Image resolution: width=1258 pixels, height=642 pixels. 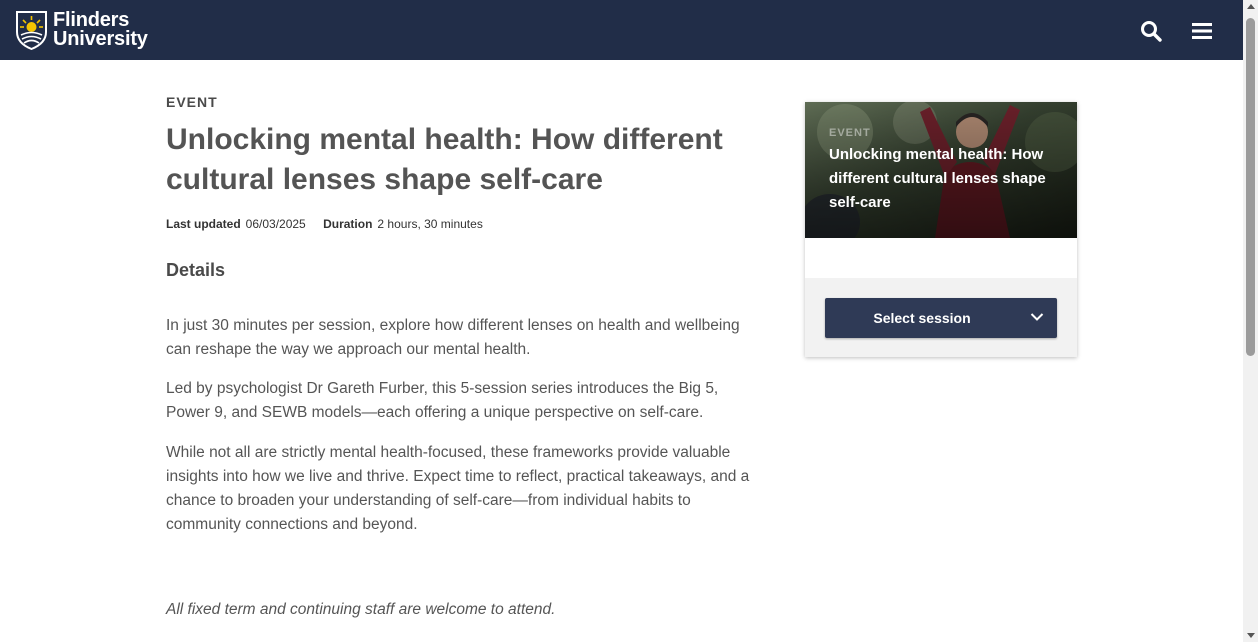 What do you see at coordinates (430, 224) in the screenshot?
I see `duration-value: 2 hours, 30 minutes` at bounding box center [430, 224].